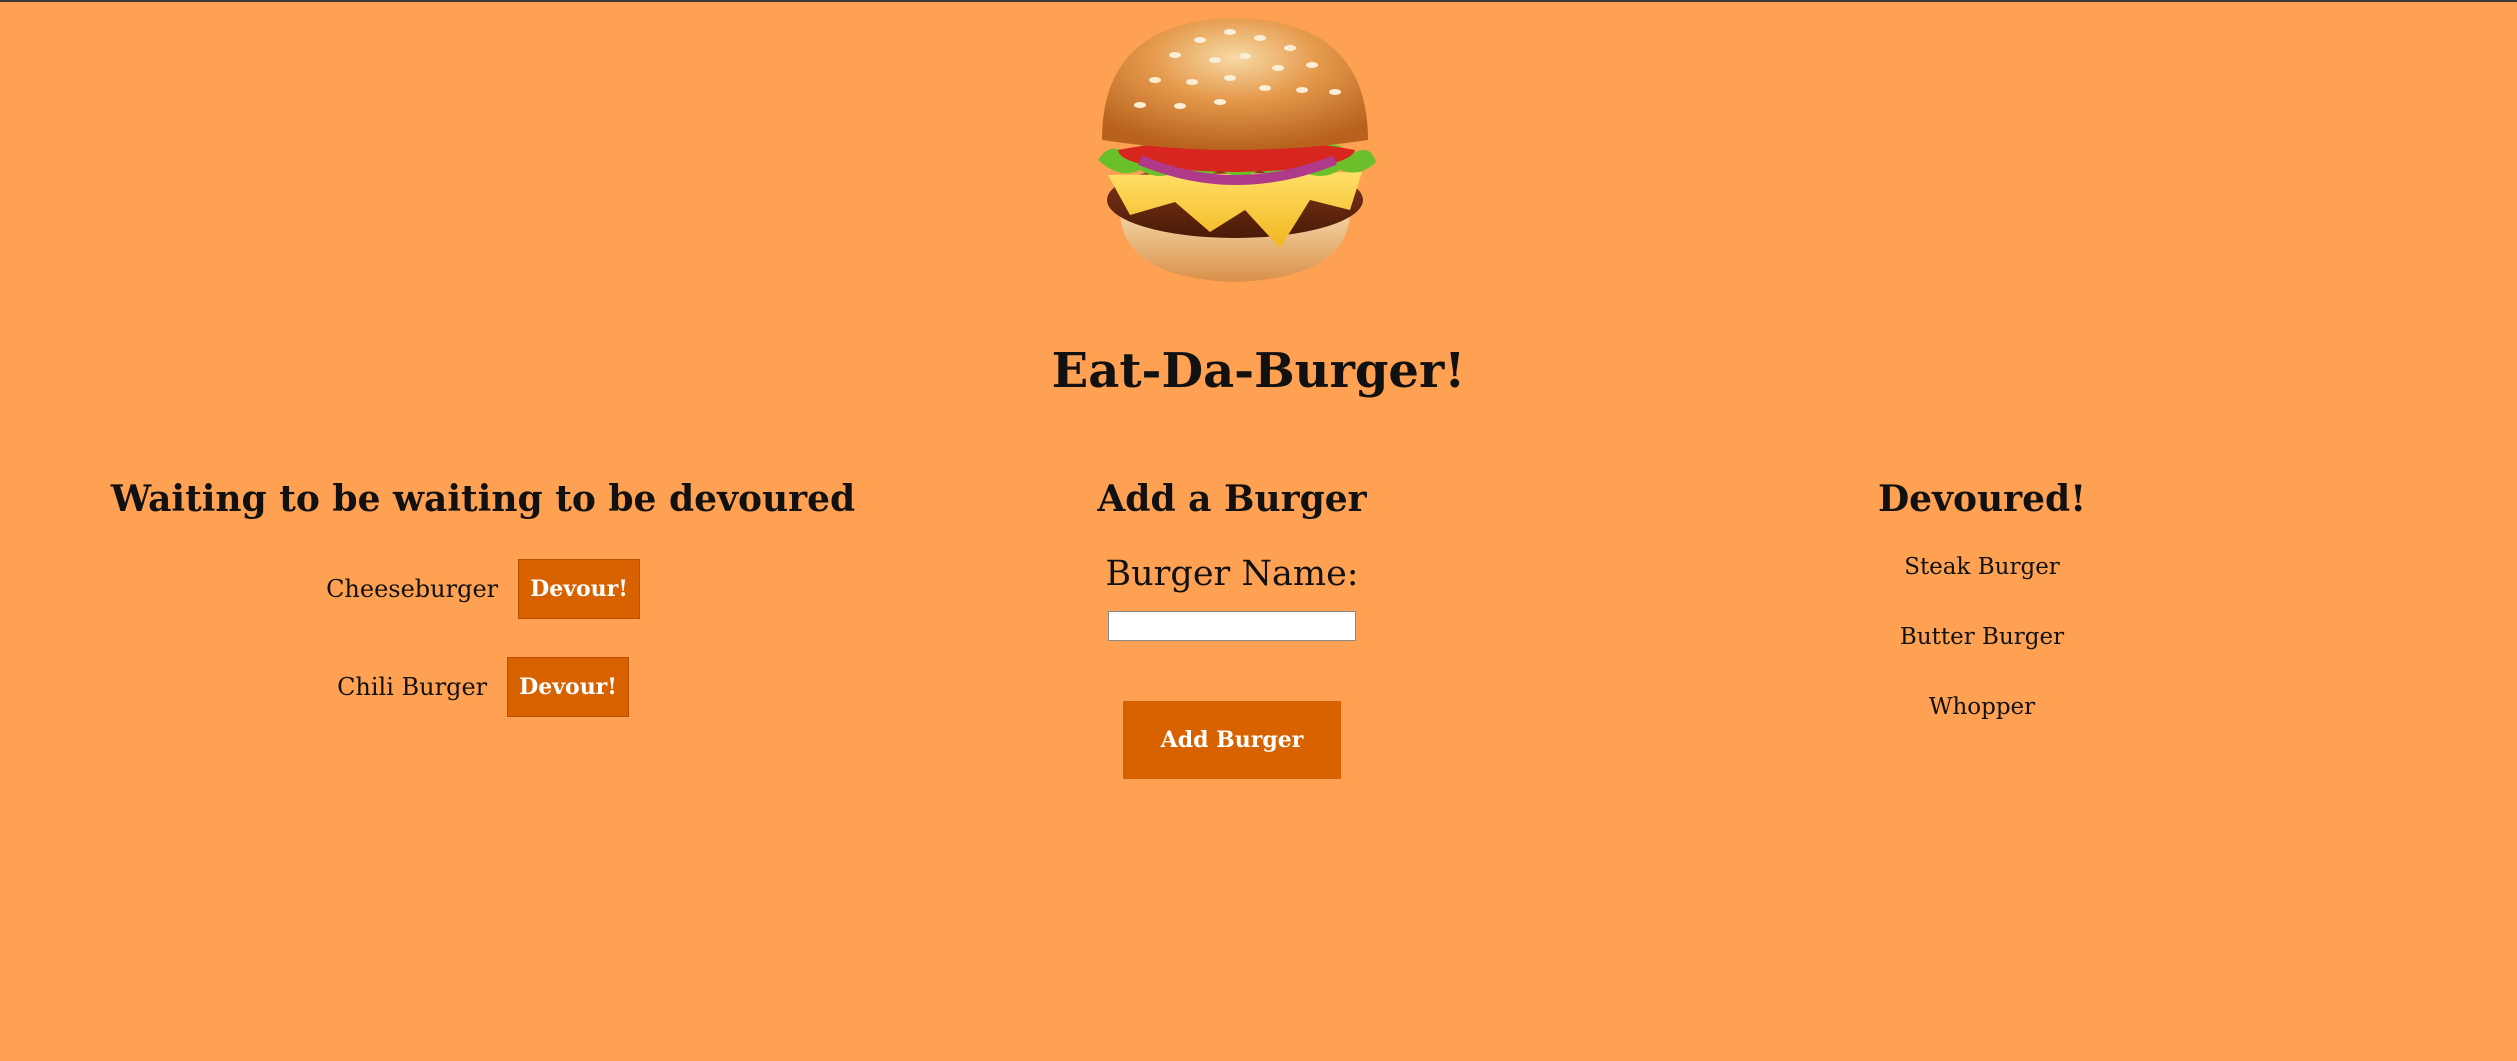  Describe the element at coordinates (483, 499) in the screenshot. I see `waiting-heading: Waiting to be waiting to be devoured` at that location.